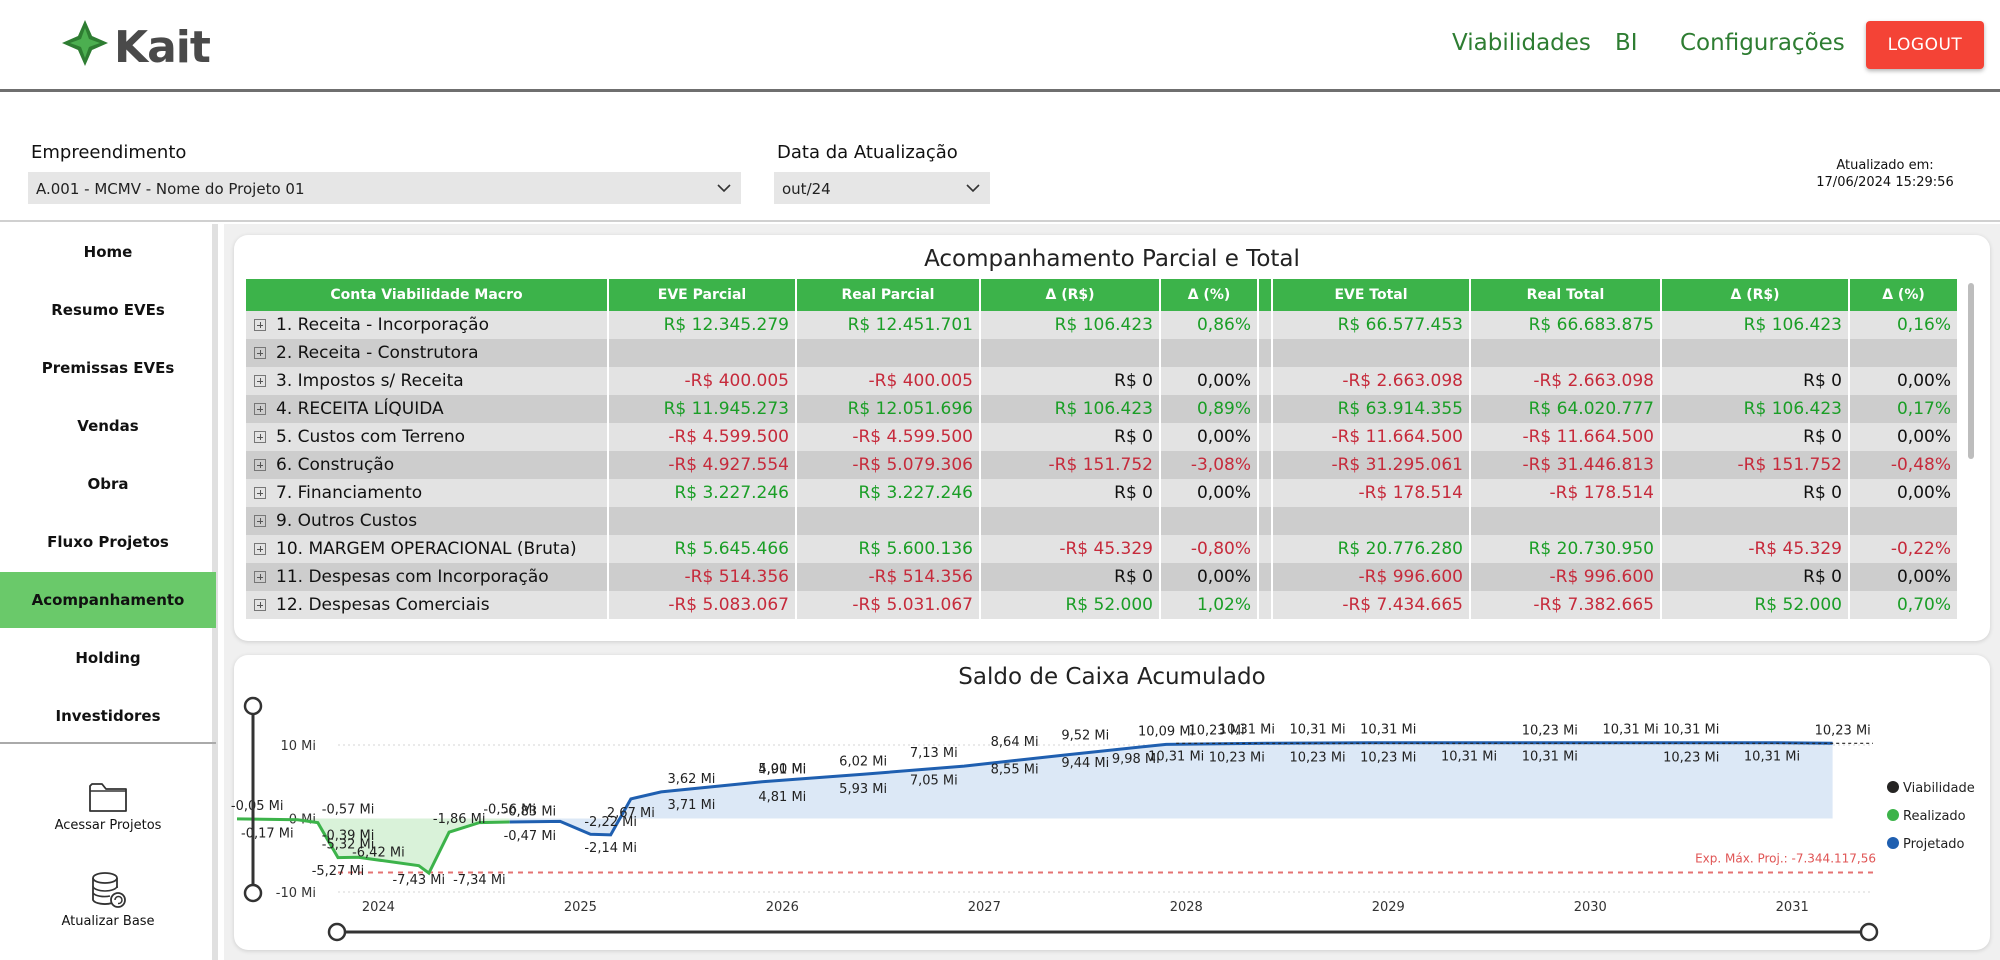  Describe the element at coordinates (1015, 742) in the screenshot. I see `data-label: 8,64 Mi` at that location.